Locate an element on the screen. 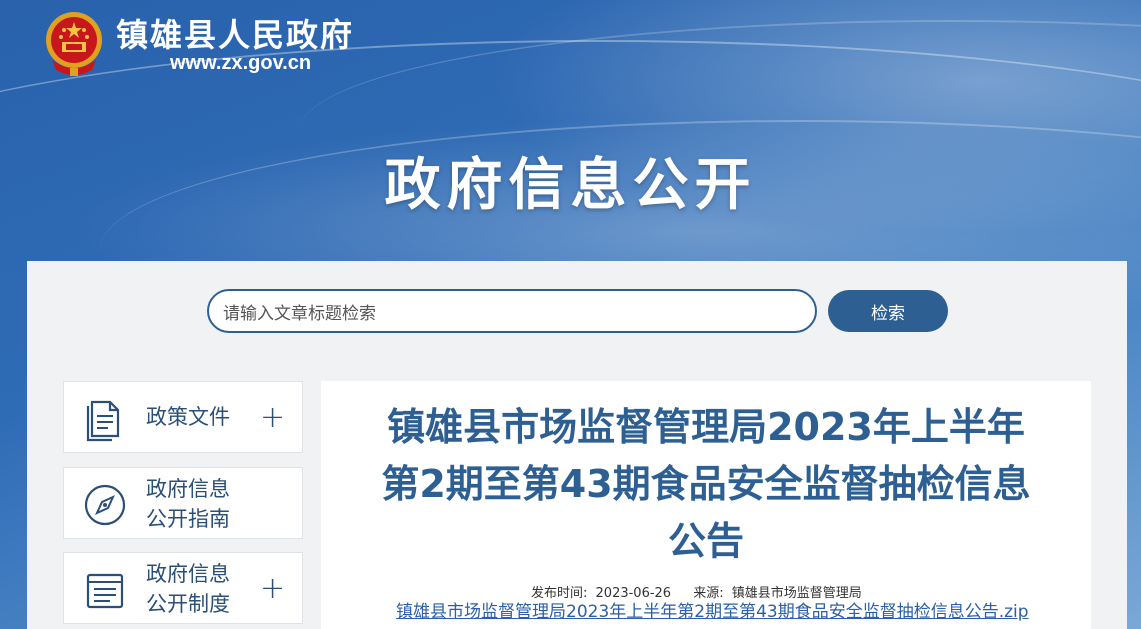 This screenshot has width=1141, height=629. list-document-icon is located at coordinates (105, 591).